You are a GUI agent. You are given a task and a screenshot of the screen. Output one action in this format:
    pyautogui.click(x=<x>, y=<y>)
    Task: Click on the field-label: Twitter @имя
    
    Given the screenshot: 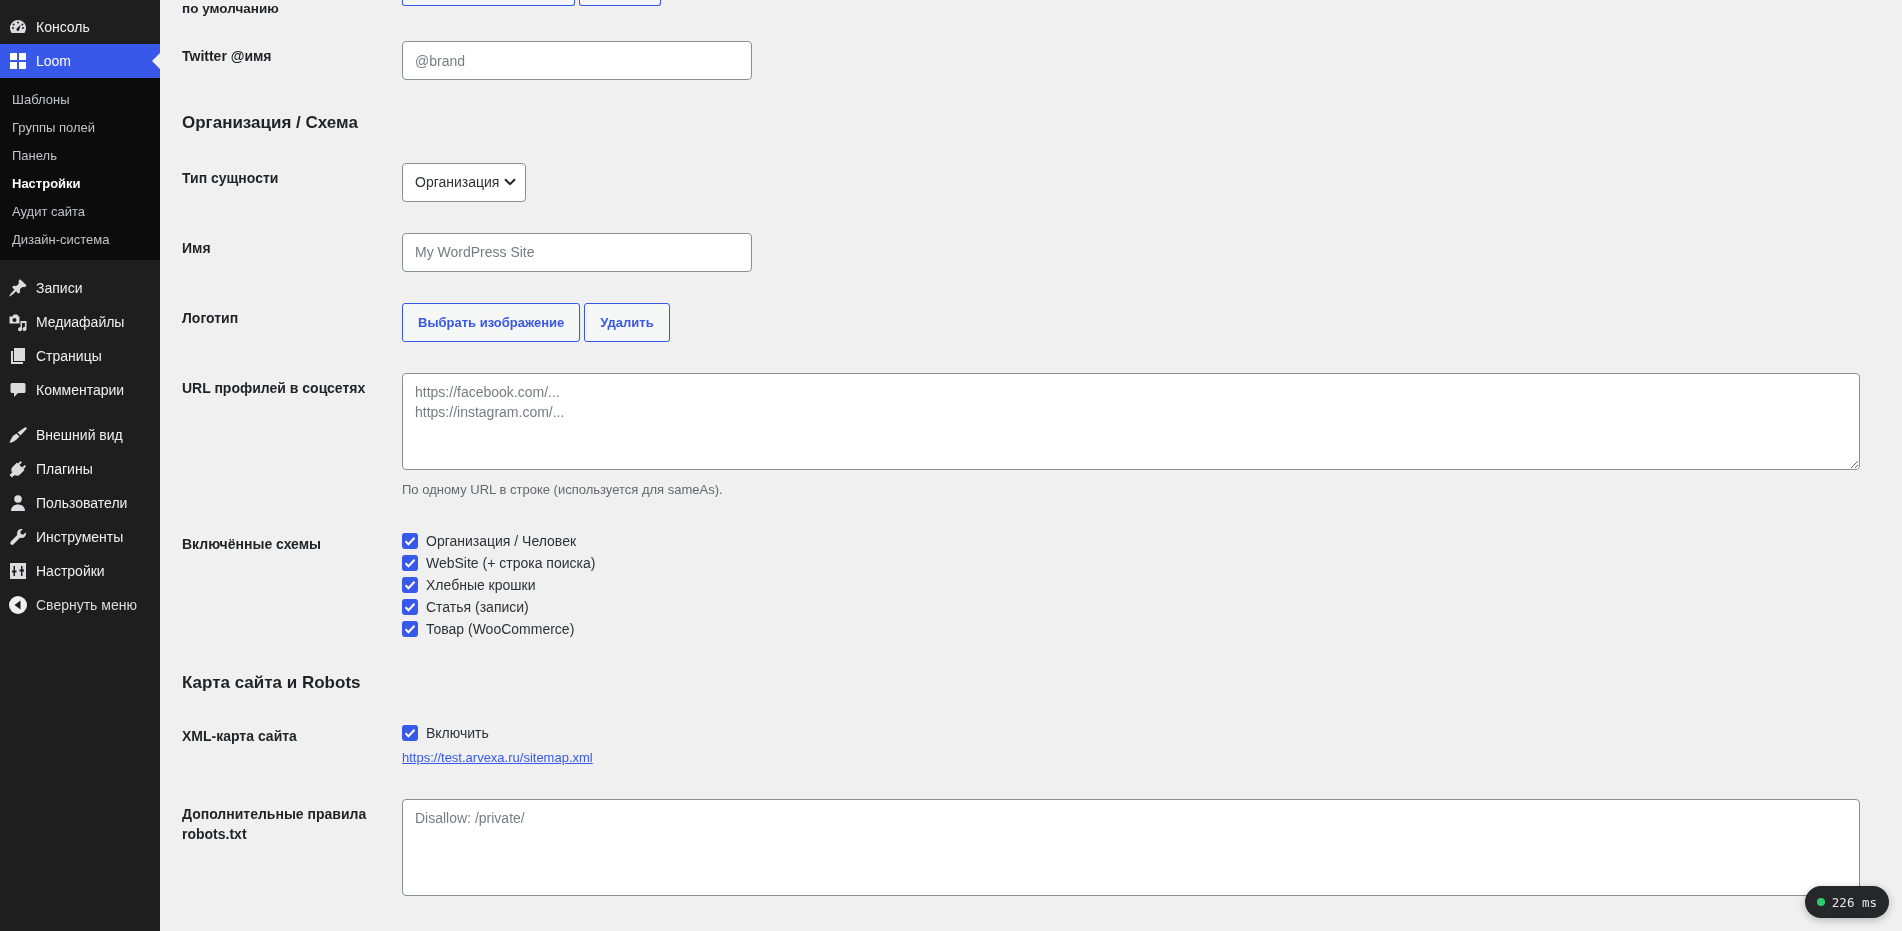 What is the action you would take?
    pyautogui.click(x=227, y=56)
    